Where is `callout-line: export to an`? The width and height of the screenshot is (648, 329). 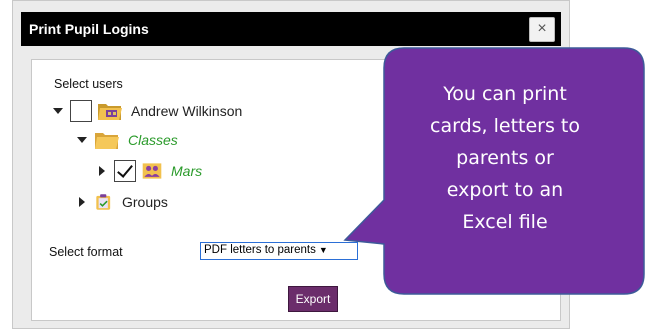 callout-line: export to an is located at coordinates (505, 190).